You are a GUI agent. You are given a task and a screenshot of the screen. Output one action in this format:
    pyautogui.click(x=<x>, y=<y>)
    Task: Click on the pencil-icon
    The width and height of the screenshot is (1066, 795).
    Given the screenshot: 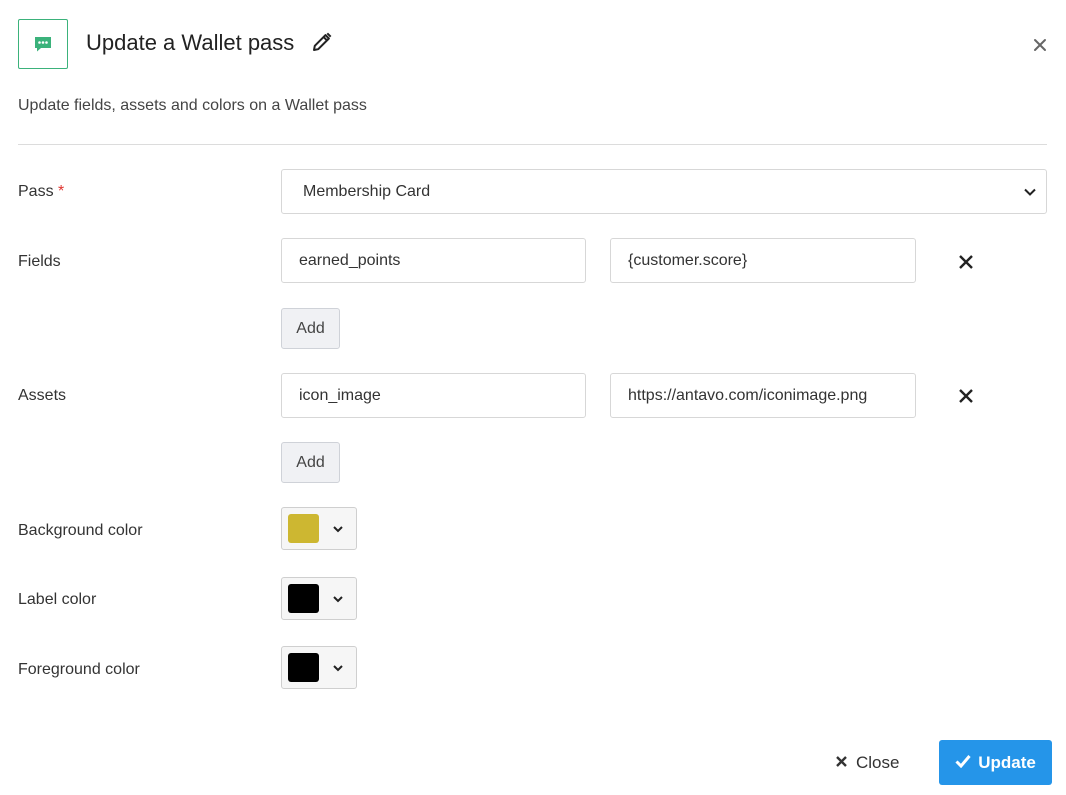 What is the action you would take?
    pyautogui.click(x=322, y=42)
    